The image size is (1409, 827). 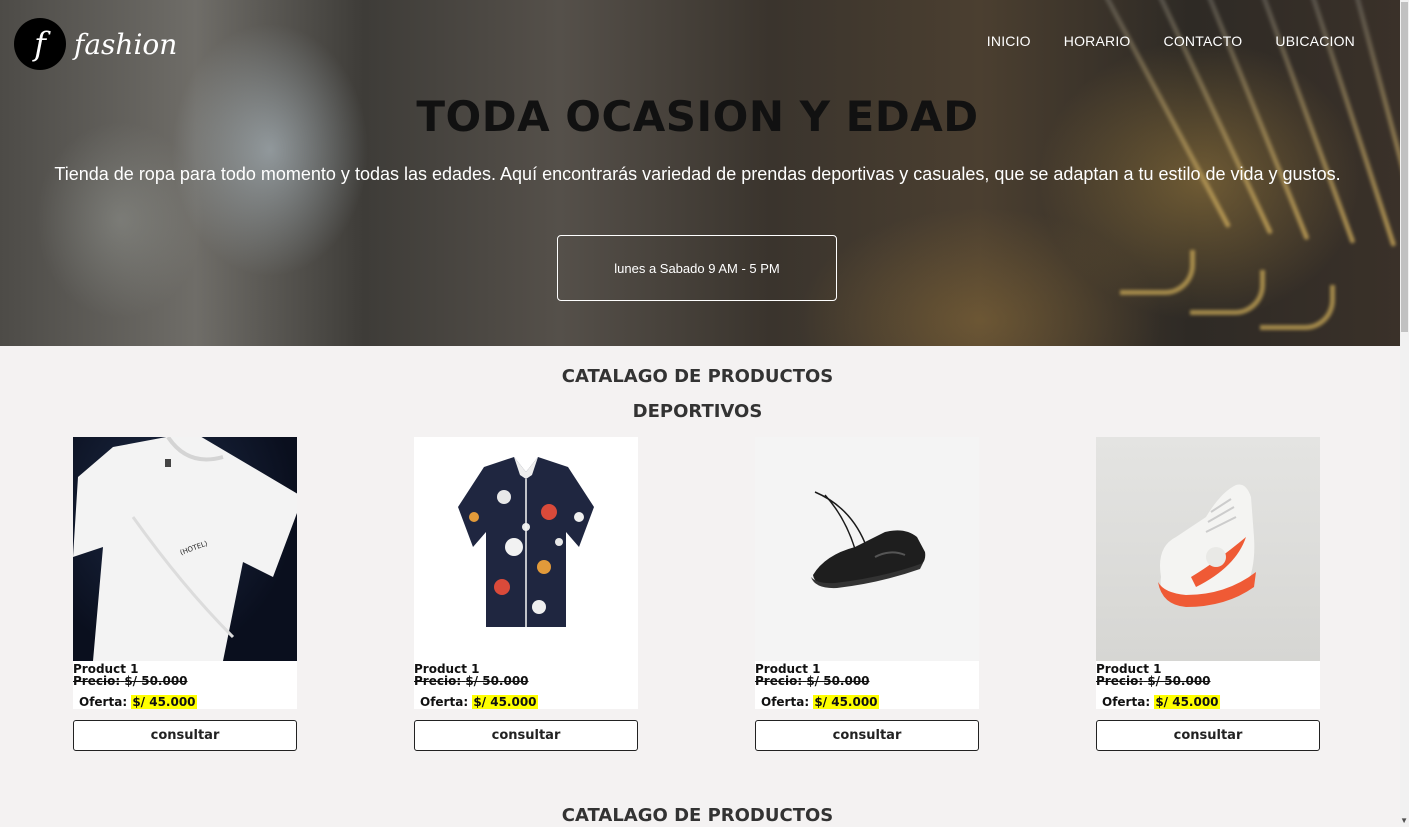 I want to click on white-tshirt-image: (HOTEL), so click(x=185, y=549).